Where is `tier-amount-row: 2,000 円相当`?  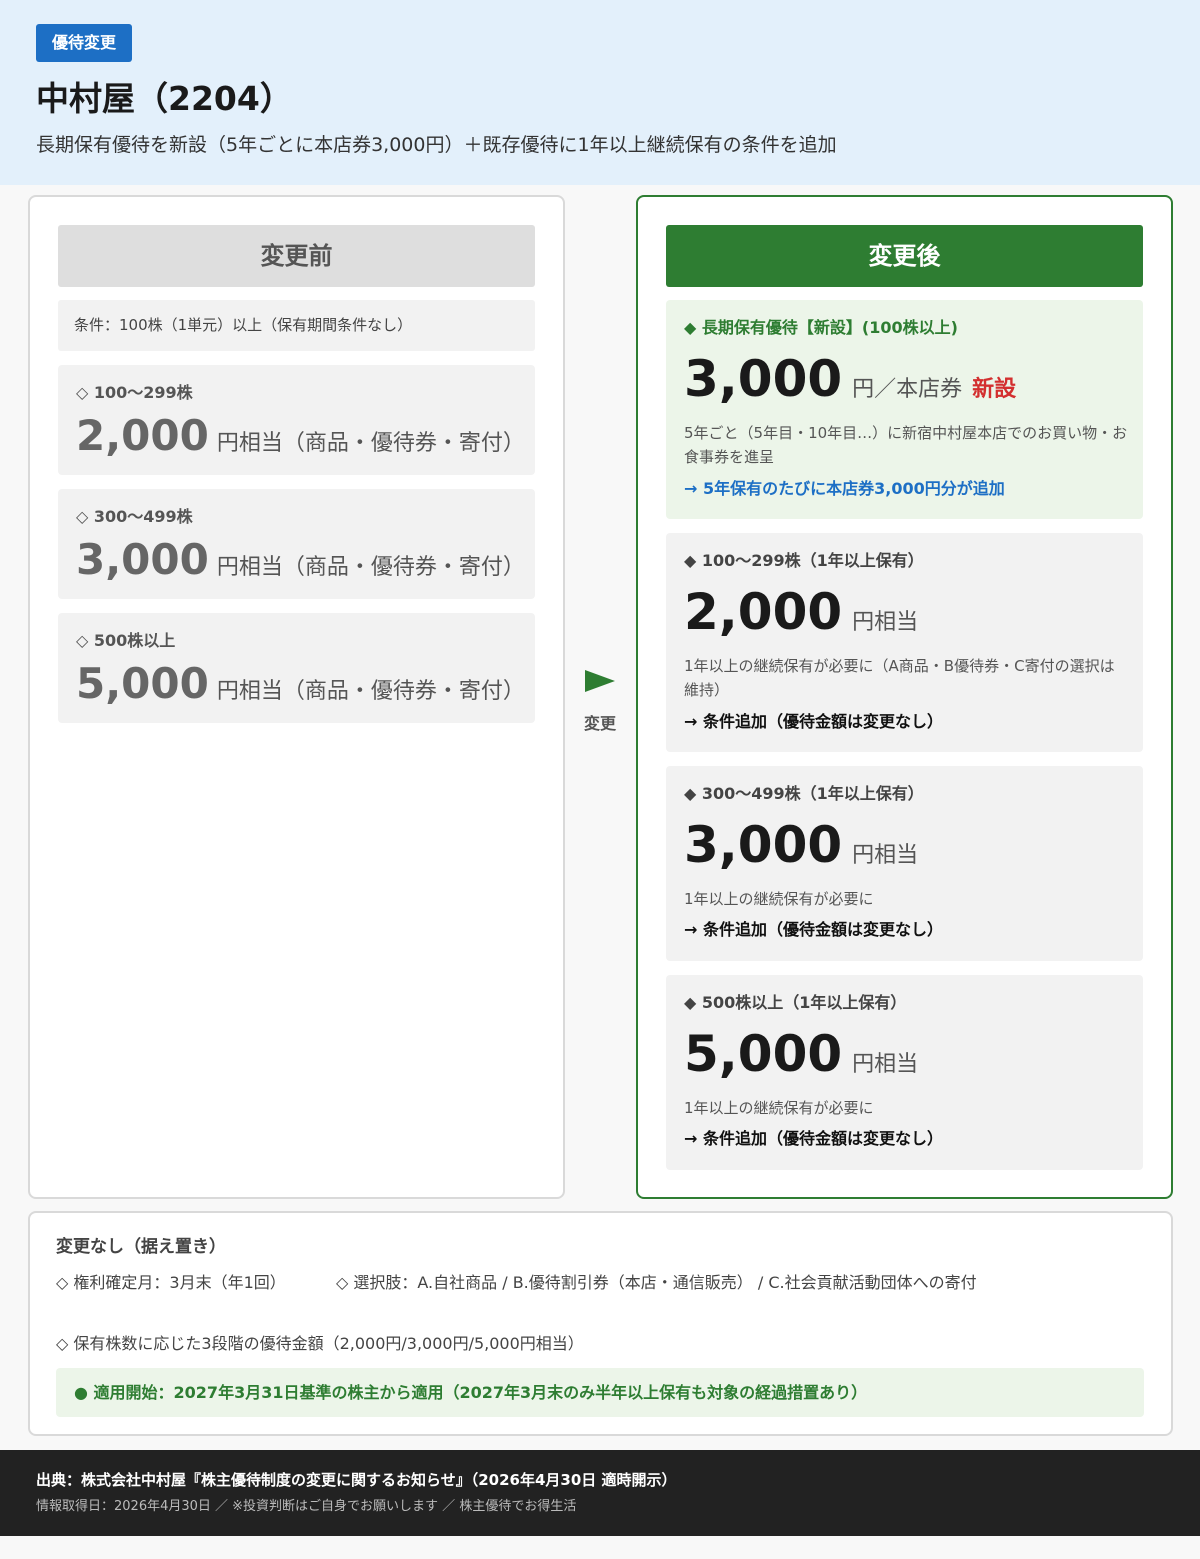
tier-amount-row: 2,000 円相当 is located at coordinates (801, 612).